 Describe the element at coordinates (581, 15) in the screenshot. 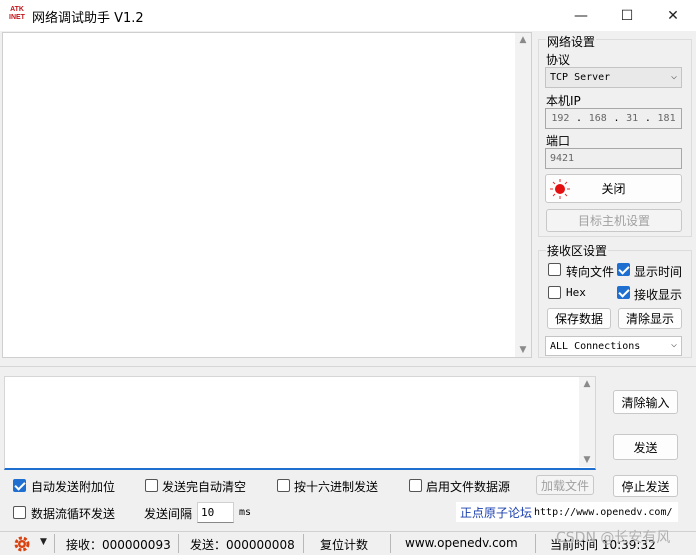

I see `minimize-button: —` at that location.